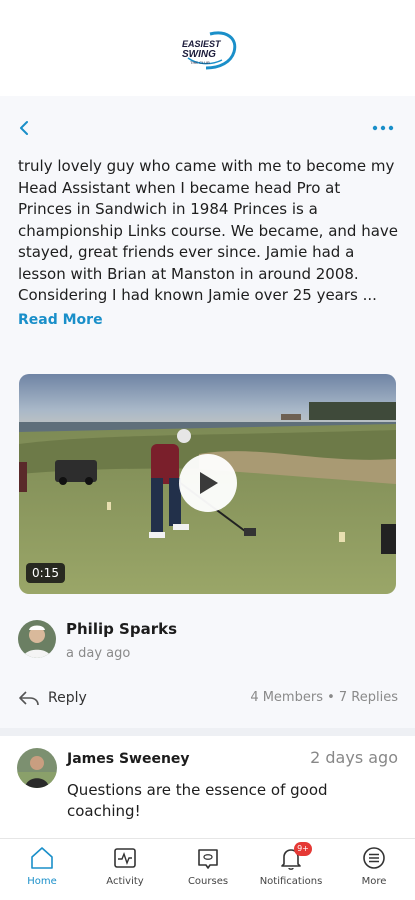  What do you see at coordinates (202, 44) in the screenshot?
I see `svg-text: EASIEST` at bounding box center [202, 44].